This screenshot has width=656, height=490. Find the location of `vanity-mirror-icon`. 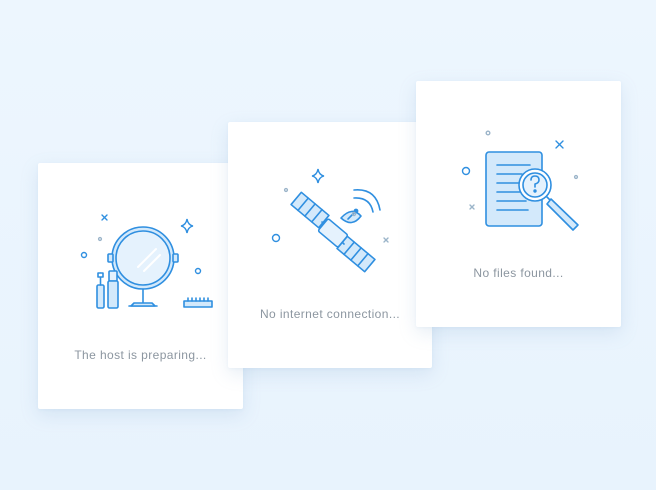

vanity-mirror-icon is located at coordinates (140, 253).